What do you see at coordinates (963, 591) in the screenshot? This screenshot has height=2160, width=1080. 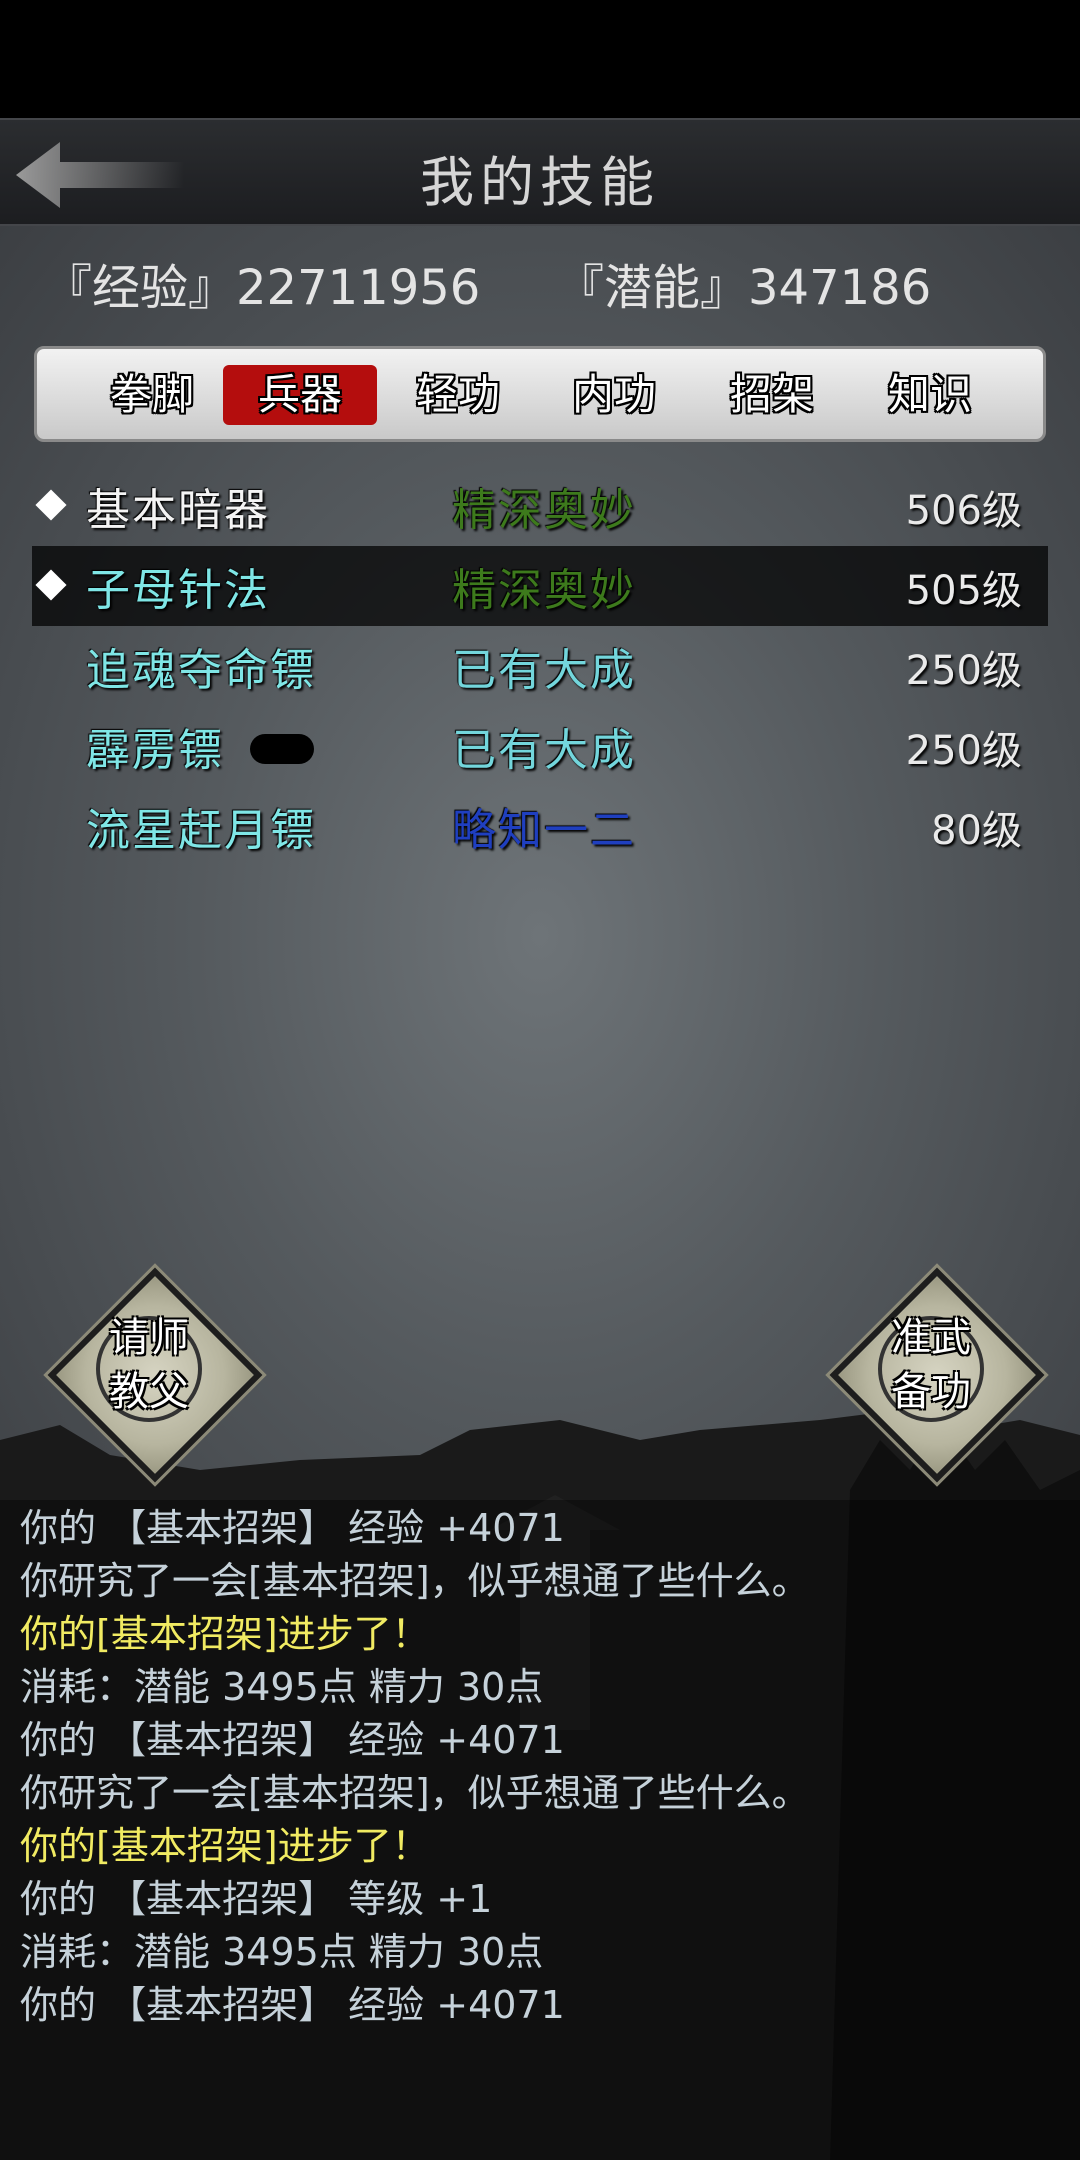 I see `skill-level: 505级` at bounding box center [963, 591].